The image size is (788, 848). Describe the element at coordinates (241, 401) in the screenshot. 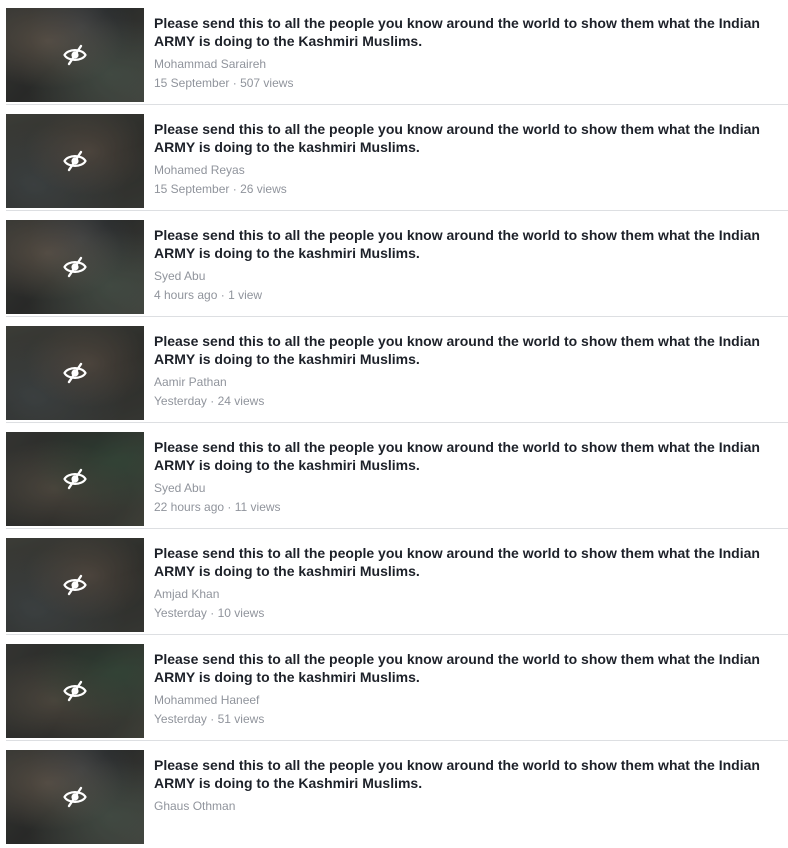

I see `view-count: 24 views` at that location.